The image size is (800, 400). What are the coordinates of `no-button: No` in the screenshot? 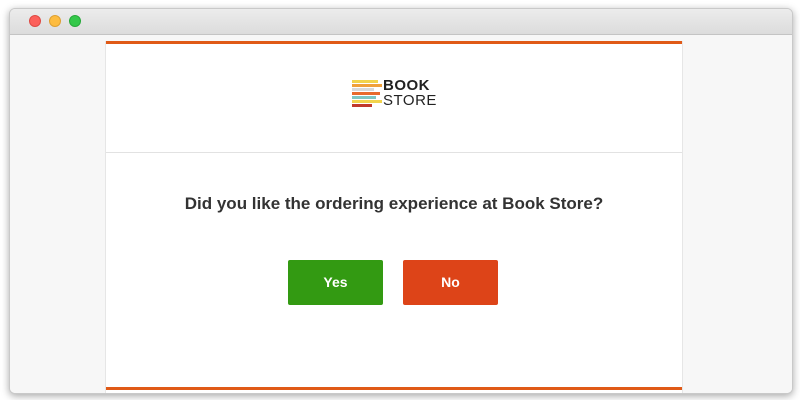 It's located at (450, 282).